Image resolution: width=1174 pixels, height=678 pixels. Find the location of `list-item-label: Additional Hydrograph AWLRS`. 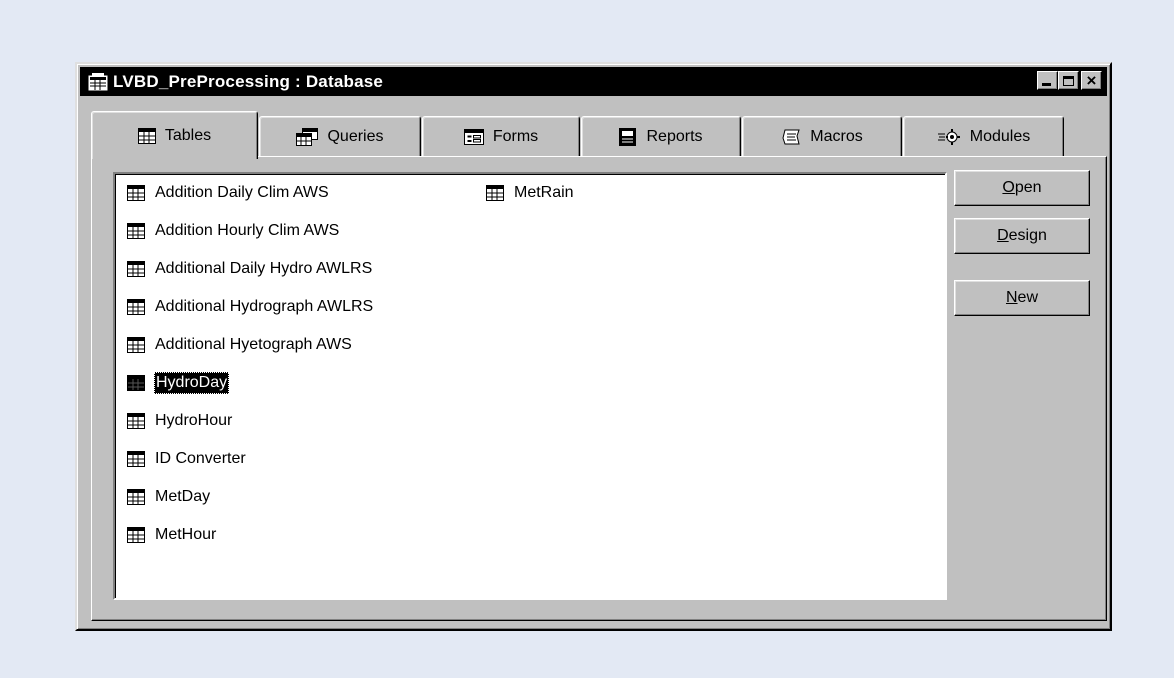

list-item-label: Additional Hydrograph AWLRS is located at coordinates (264, 306).